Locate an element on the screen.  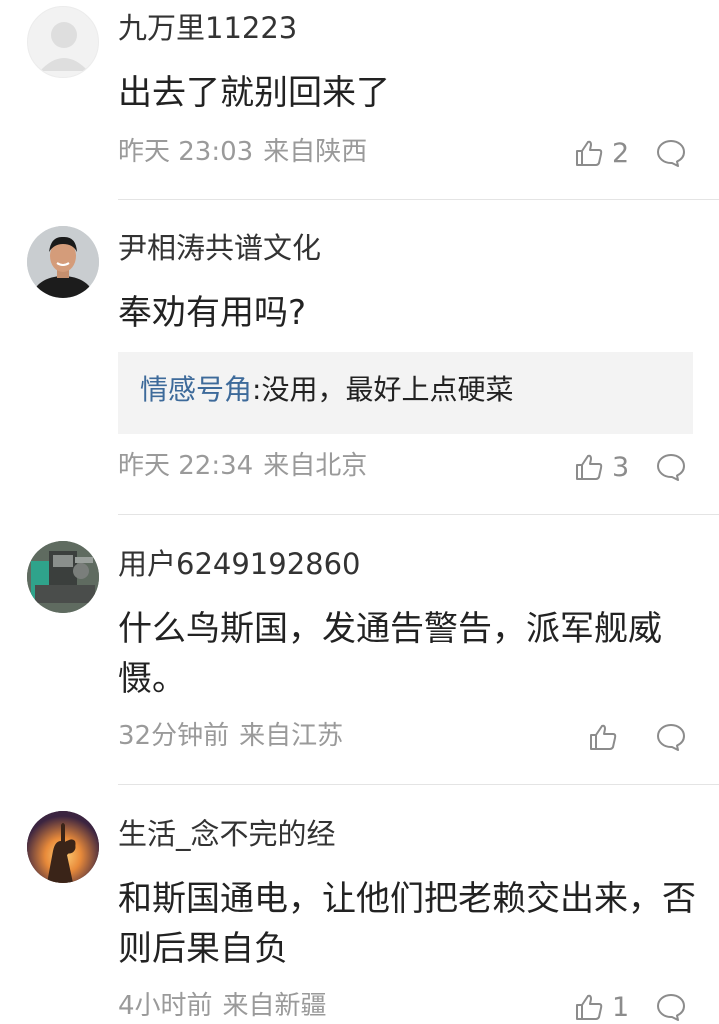
comment-location: 来自陕西 is located at coordinates (315, 152).